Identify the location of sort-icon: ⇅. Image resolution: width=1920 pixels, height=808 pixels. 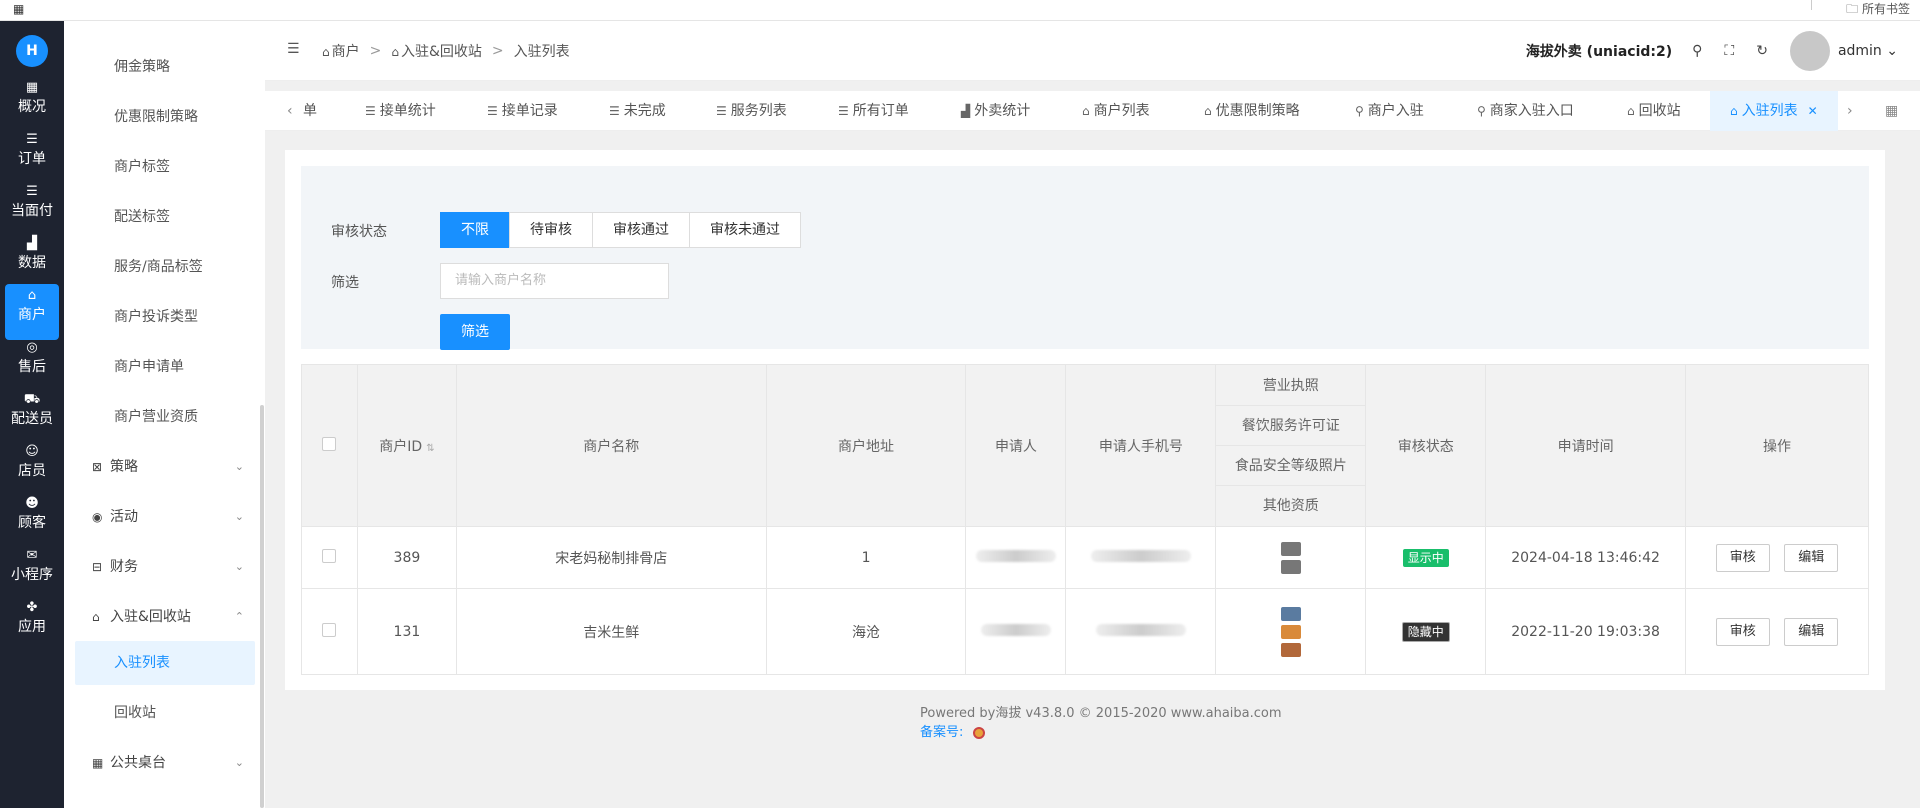
(430, 448).